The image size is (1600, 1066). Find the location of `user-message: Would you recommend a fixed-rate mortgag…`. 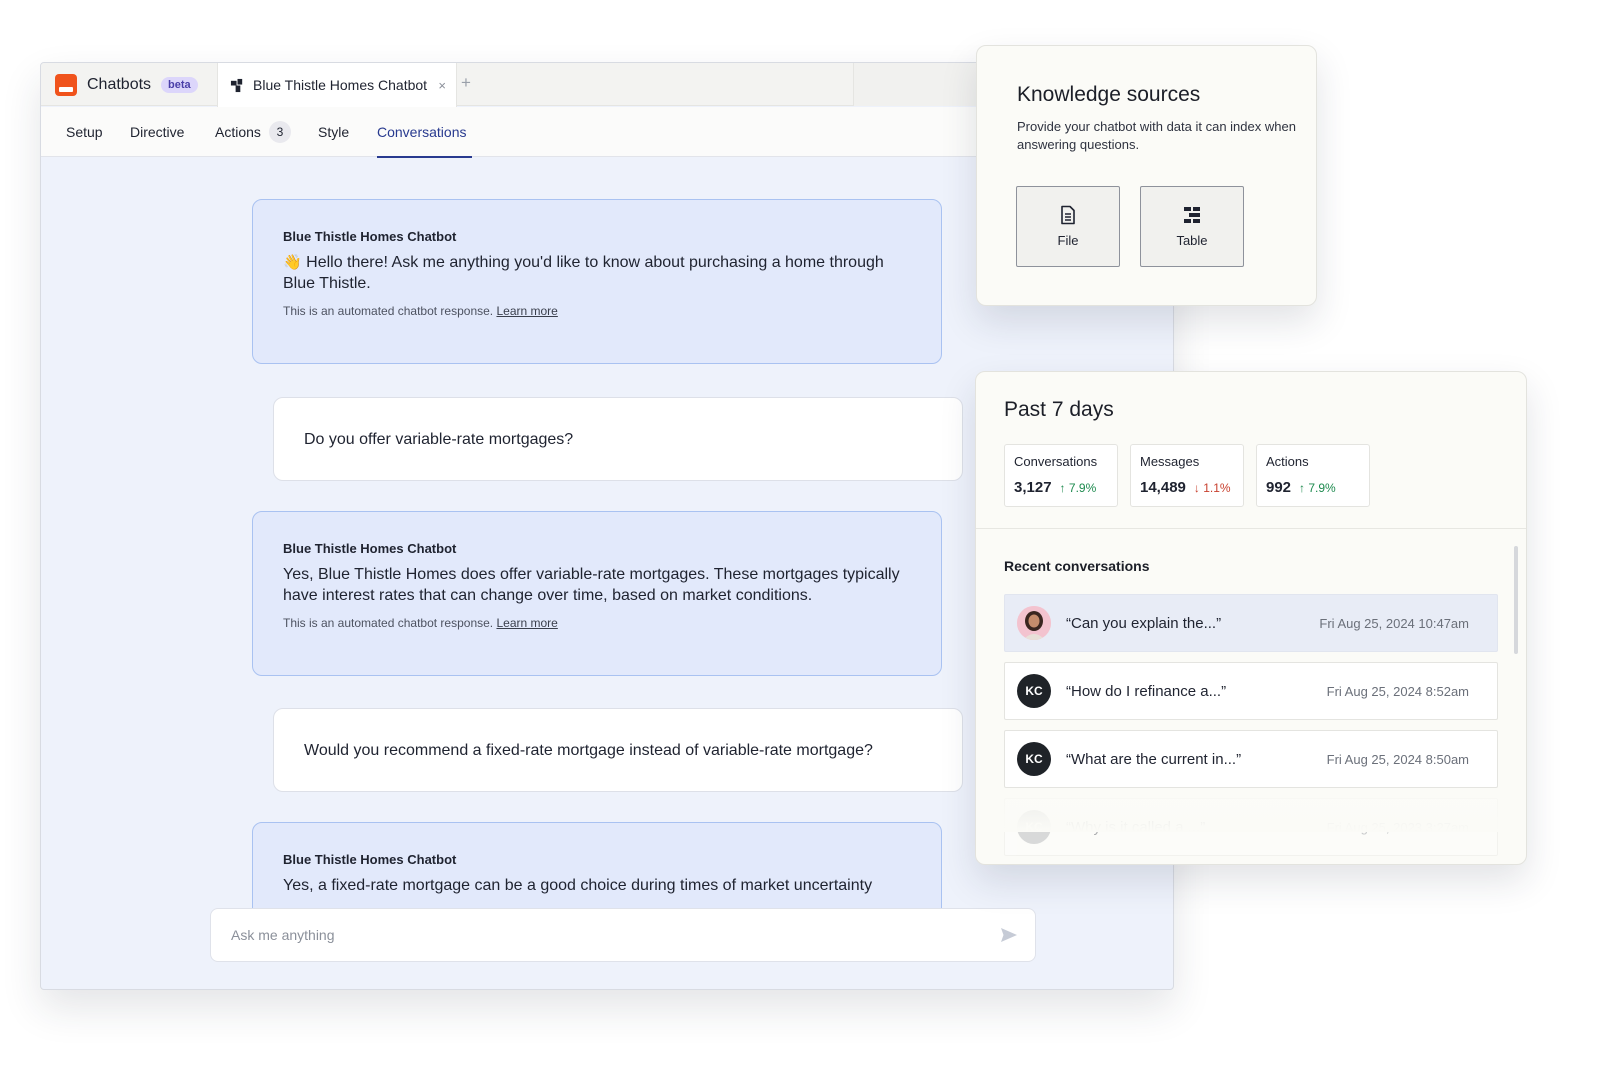

user-message: Would you recommend a fixed-rate mortgag… is located at coordinates (618, 750).